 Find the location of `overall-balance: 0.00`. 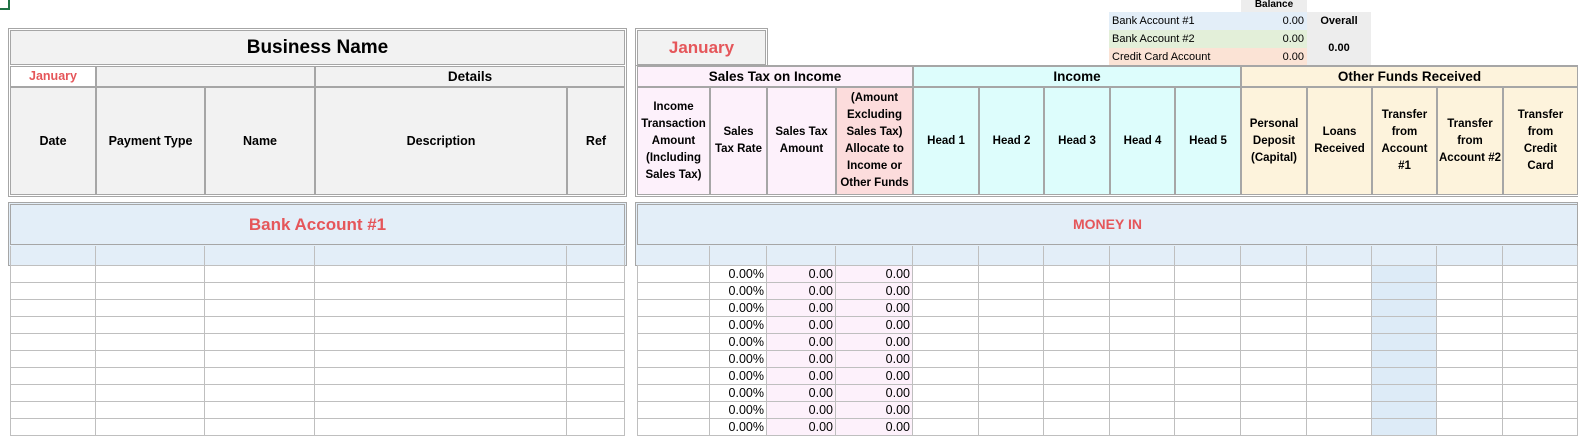

overall-balance: 0.00 is located at coordinates (1339, 48).